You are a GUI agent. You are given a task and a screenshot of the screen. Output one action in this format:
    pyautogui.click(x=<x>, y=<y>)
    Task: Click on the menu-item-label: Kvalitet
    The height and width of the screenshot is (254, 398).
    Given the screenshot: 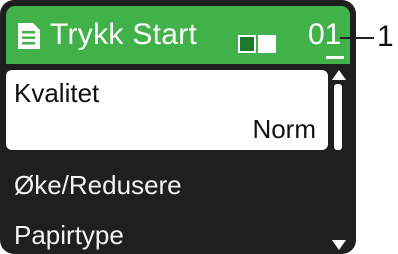 What is the action you would take?
    pyautogui.click(x=57, y=93)
    